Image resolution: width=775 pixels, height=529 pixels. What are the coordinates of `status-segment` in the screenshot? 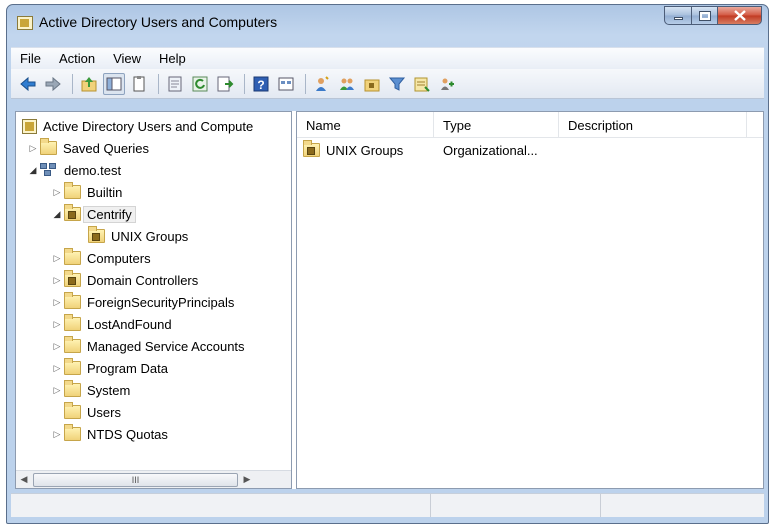 It's located at (221, 505).